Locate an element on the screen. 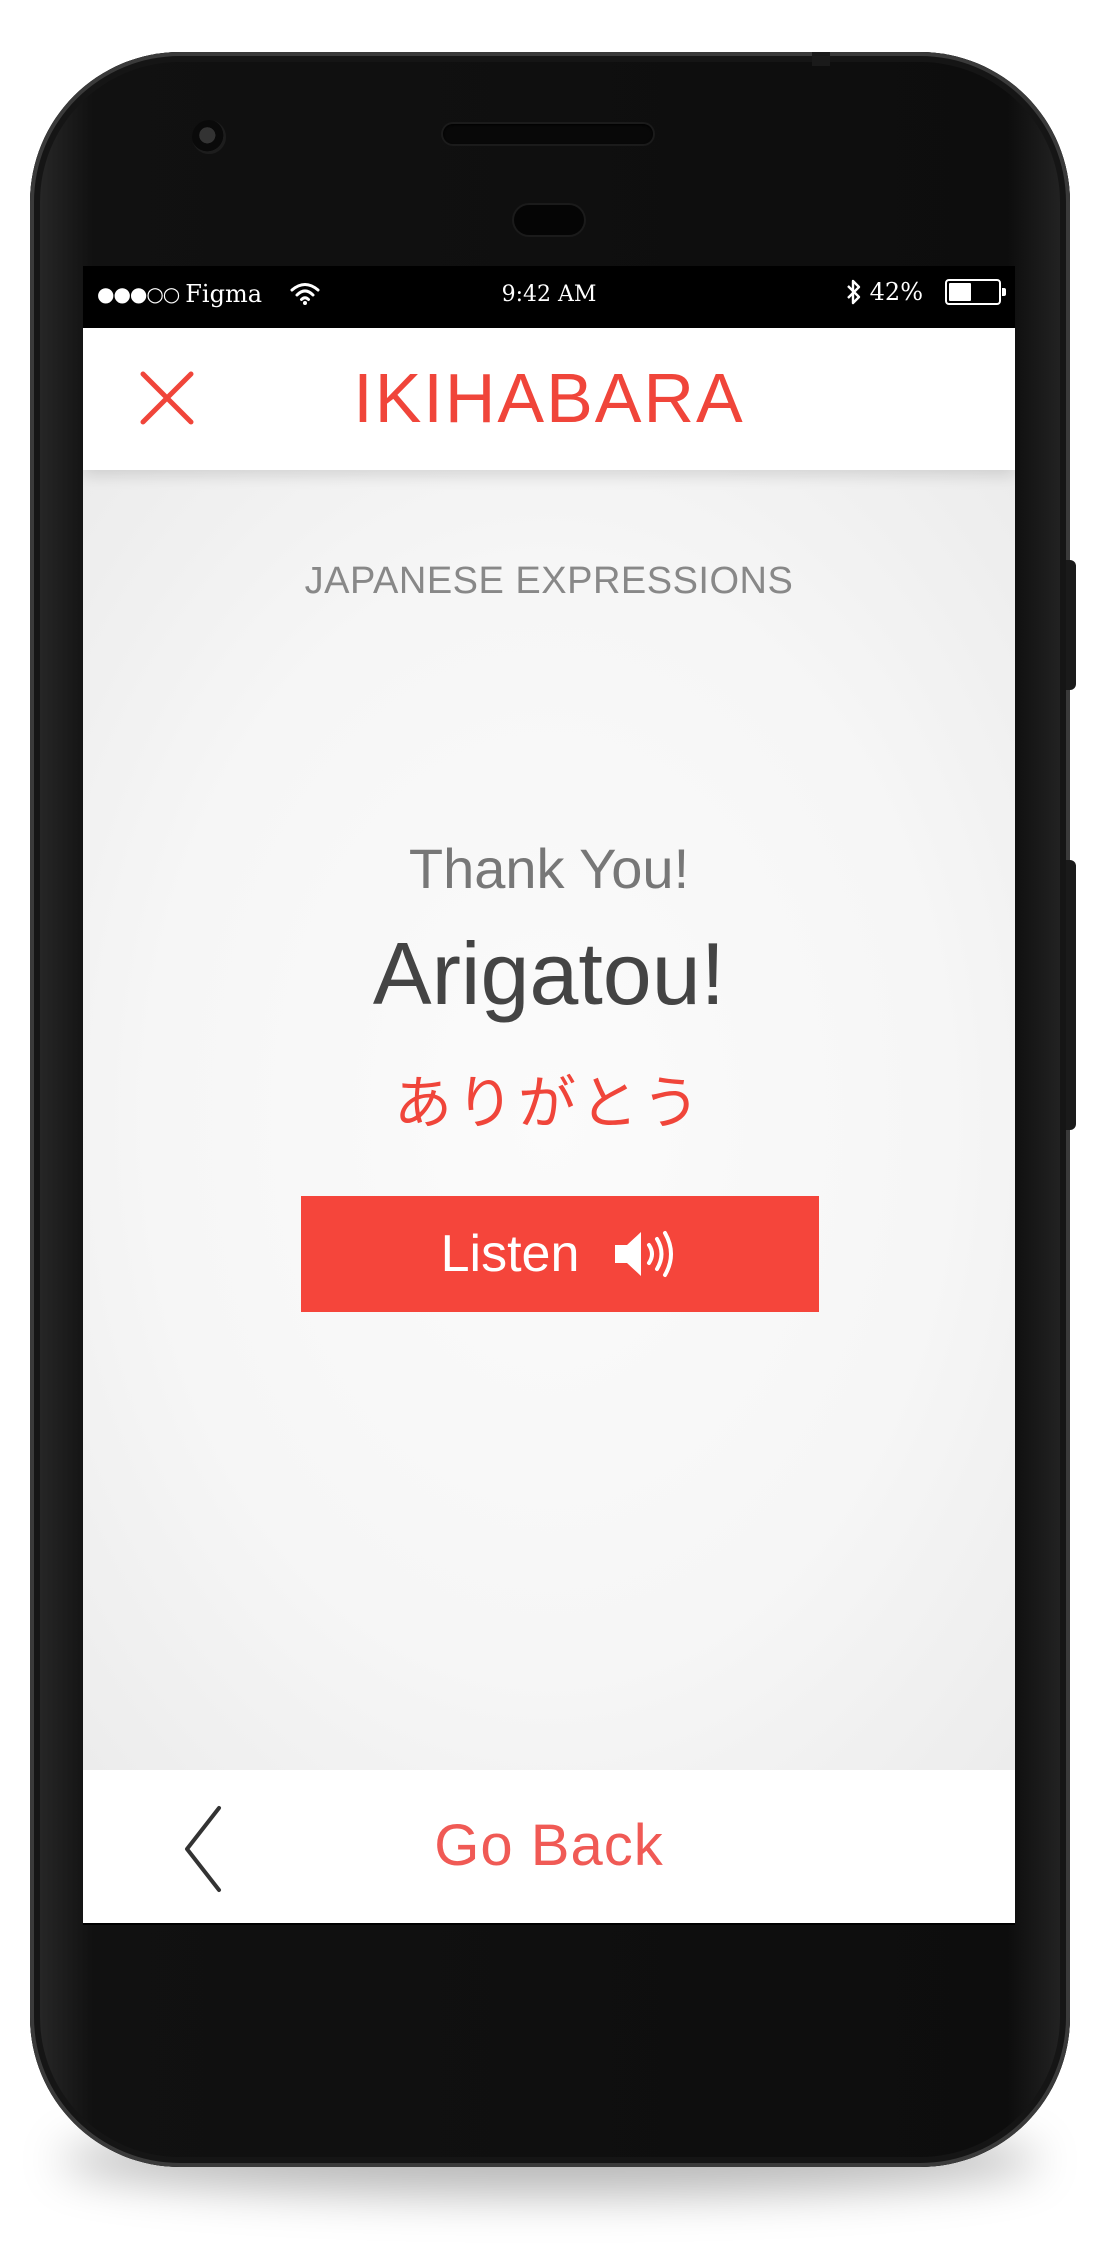 The height and width of the screenshot is (2265, 1105). battery-icon is located at coordinates (975, 292).